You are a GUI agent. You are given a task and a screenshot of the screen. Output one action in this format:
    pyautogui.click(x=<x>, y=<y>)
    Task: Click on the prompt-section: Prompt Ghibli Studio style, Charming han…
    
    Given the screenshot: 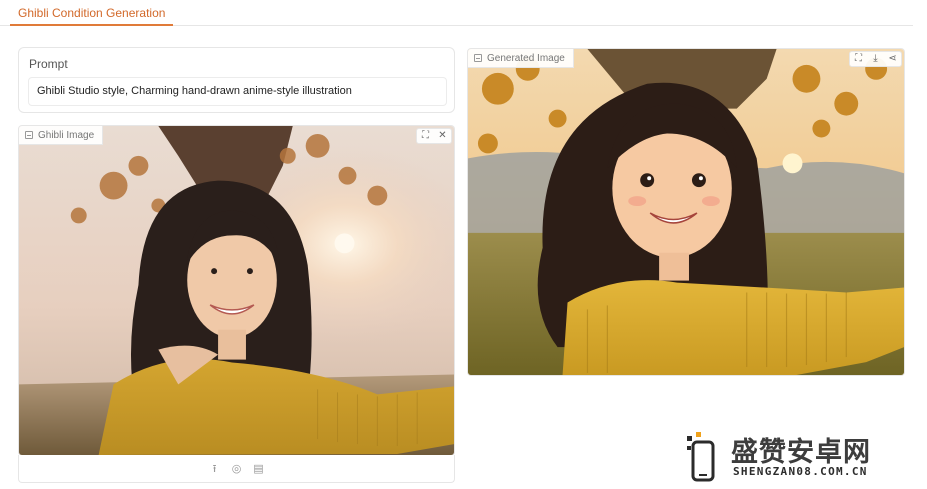 What is the action you would take?
    pyautogui.click(x=236, y=80)
    